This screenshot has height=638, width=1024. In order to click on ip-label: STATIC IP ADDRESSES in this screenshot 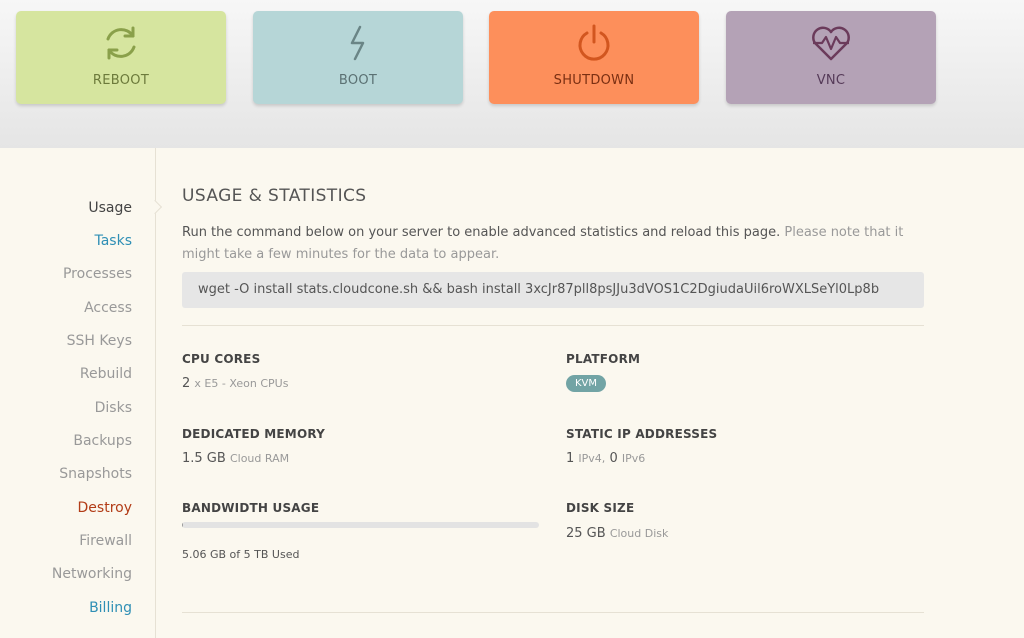, I will do `click(642, 434)`.